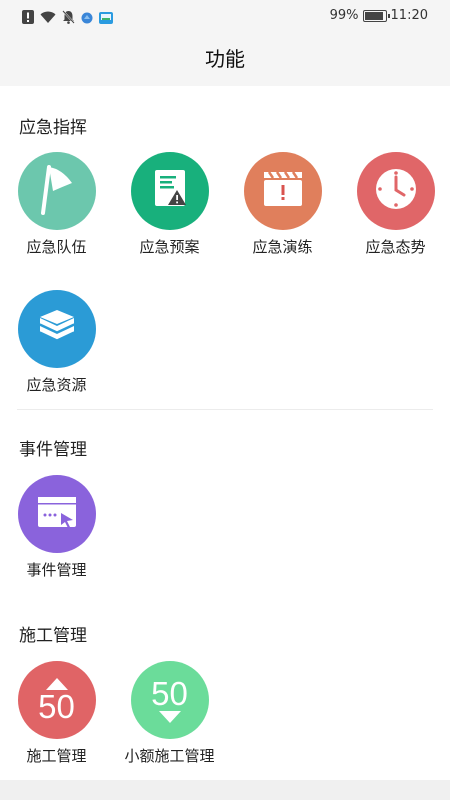 This screenshot has width=450, height=800. What do you see at coordinates (395, 247) in the screenshot?
I see `emergency-situation-label: 应急态势` at bounding box center [395, 247].